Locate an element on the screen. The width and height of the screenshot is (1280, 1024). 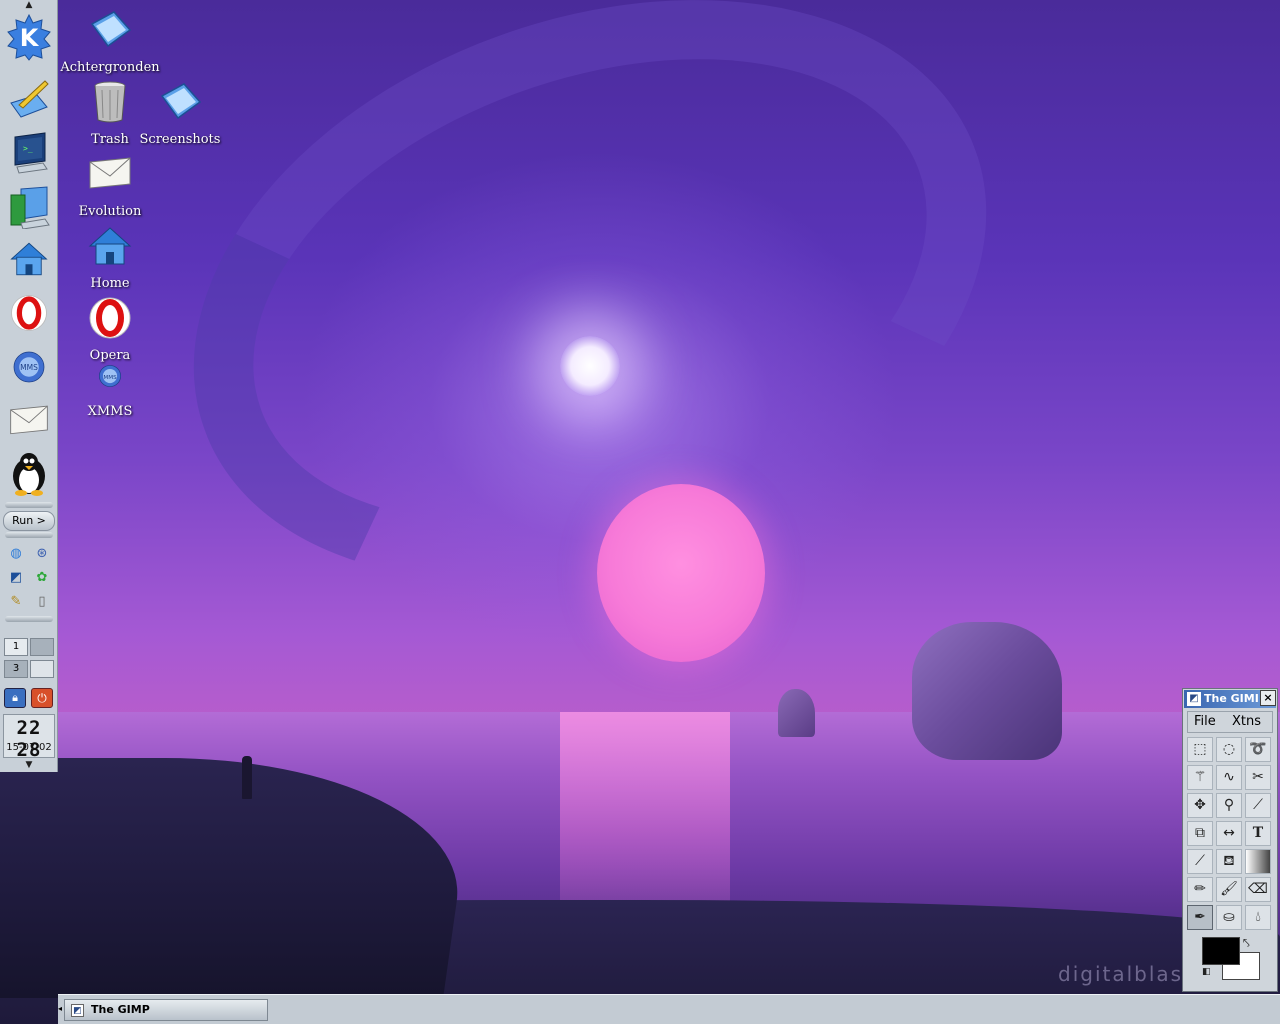
panel-hide-up-arrow: ▲ is located at coordinates (29, 5).